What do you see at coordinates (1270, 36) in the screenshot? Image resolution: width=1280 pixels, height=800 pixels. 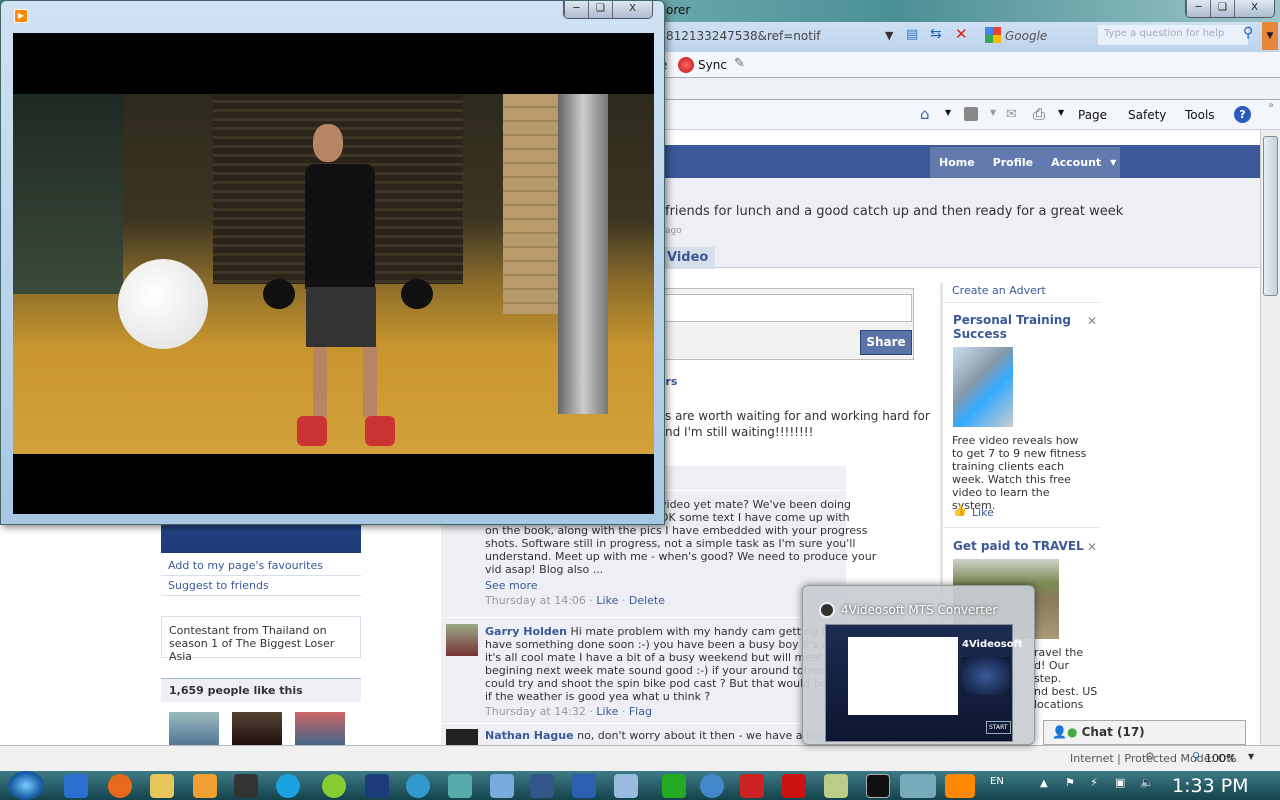 I see `help-dropdown-icon: ▼` at bounding box center [1270, 36].